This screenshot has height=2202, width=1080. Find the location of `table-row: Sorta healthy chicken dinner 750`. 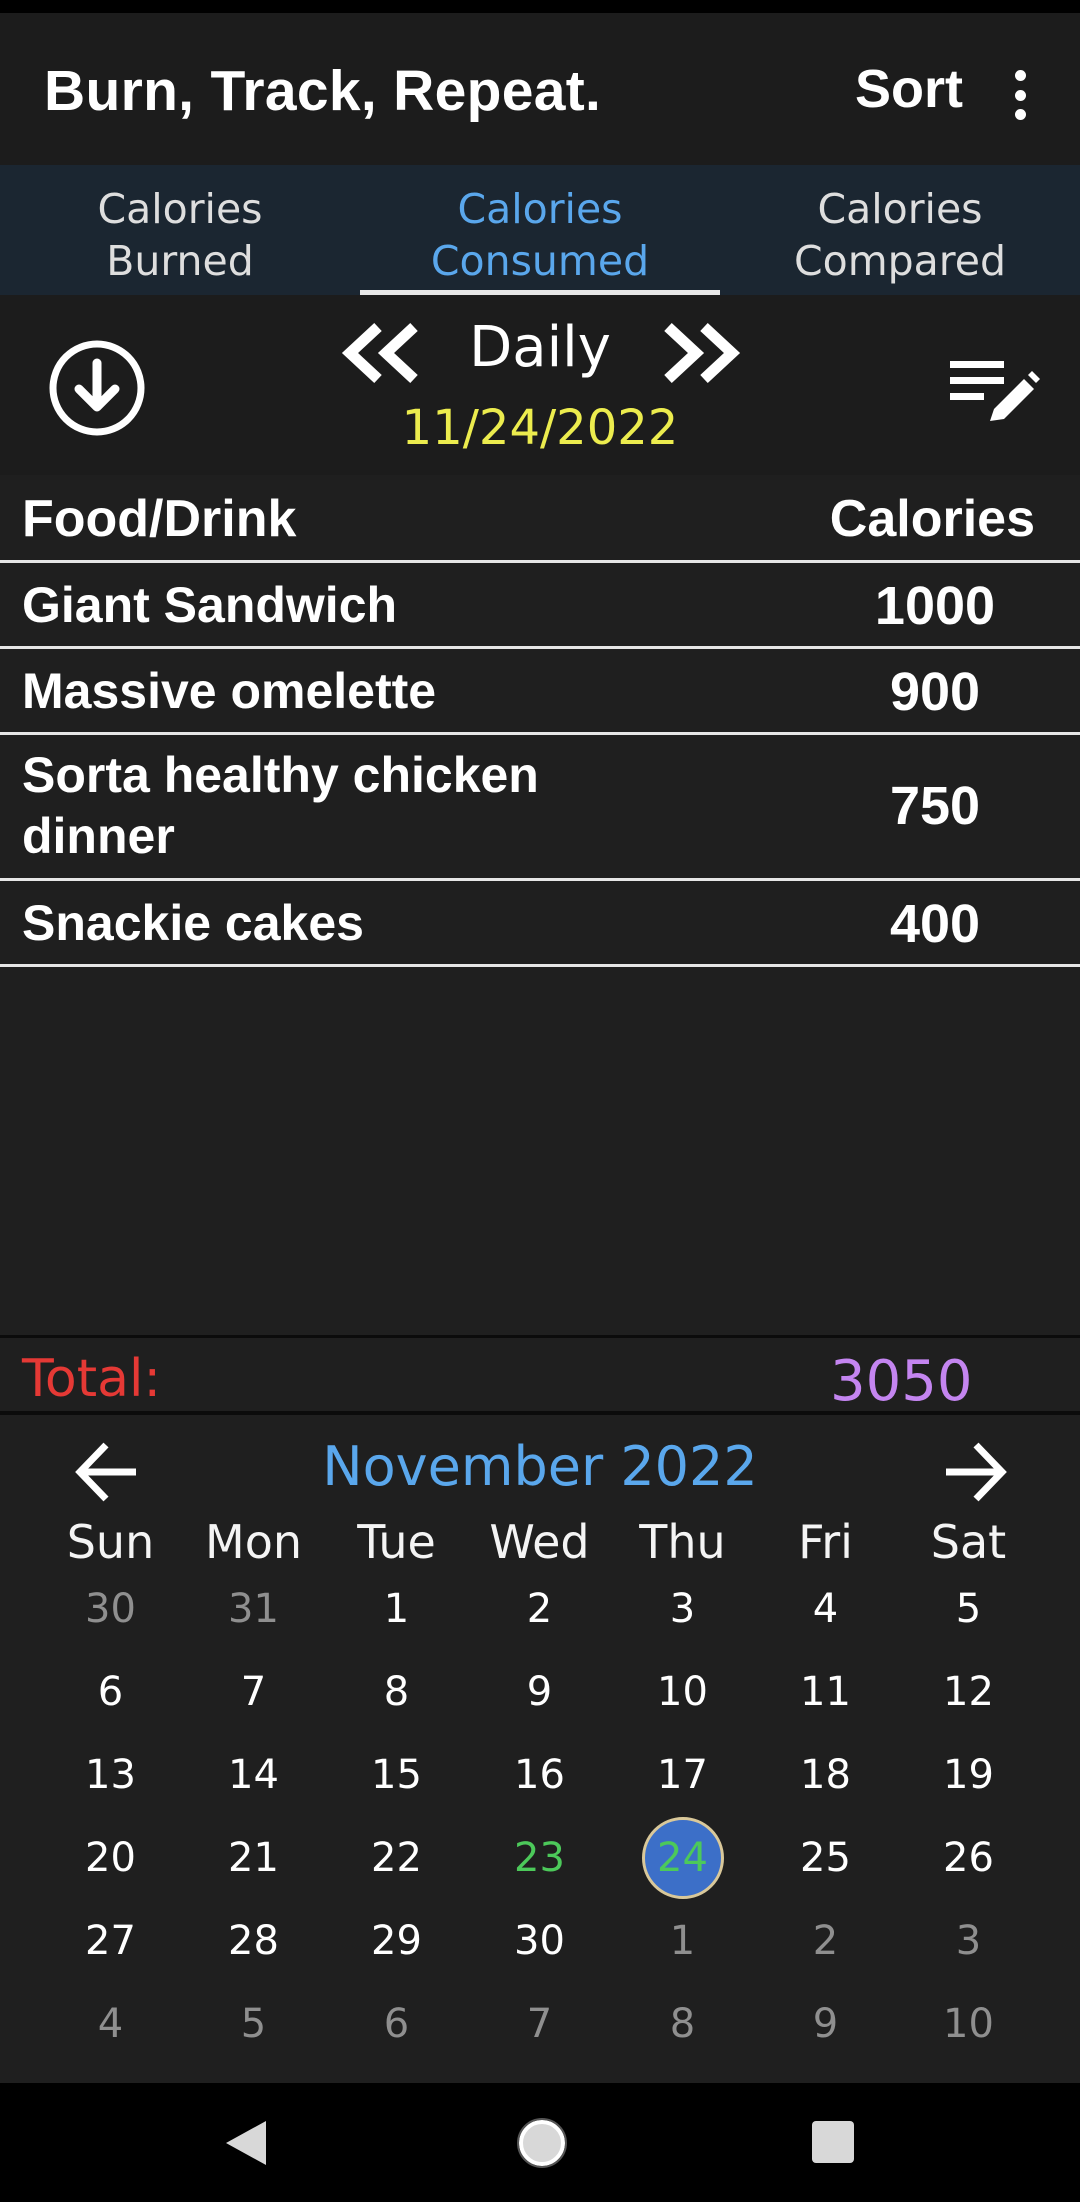

table-row: Sorta healthy chicken dinner 750 is located at coordinates (540, 808).